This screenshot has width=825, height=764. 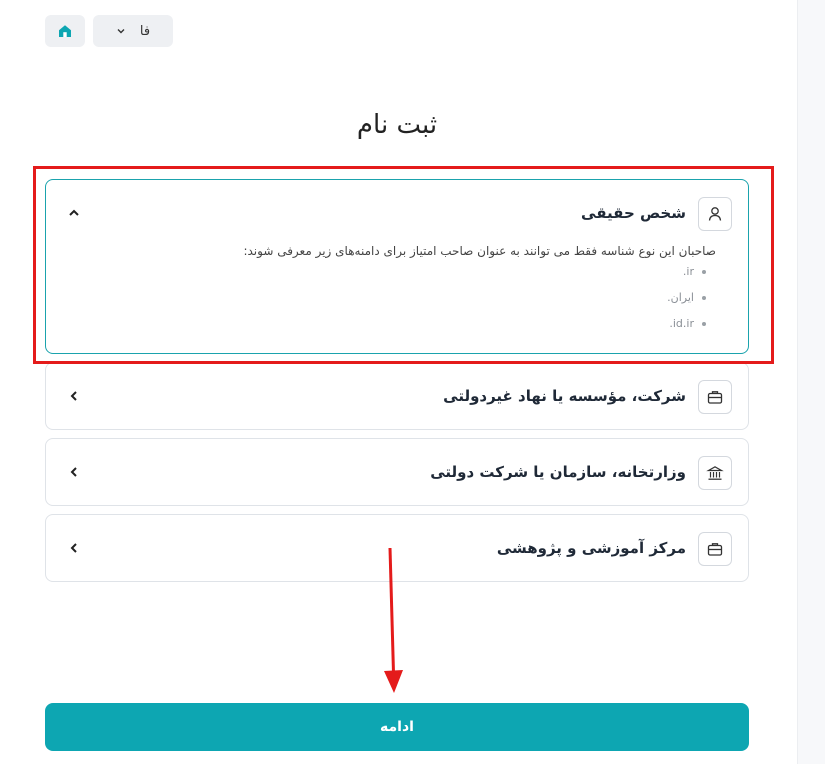 I want to click on bank-icon, so click(x=715, y=473).